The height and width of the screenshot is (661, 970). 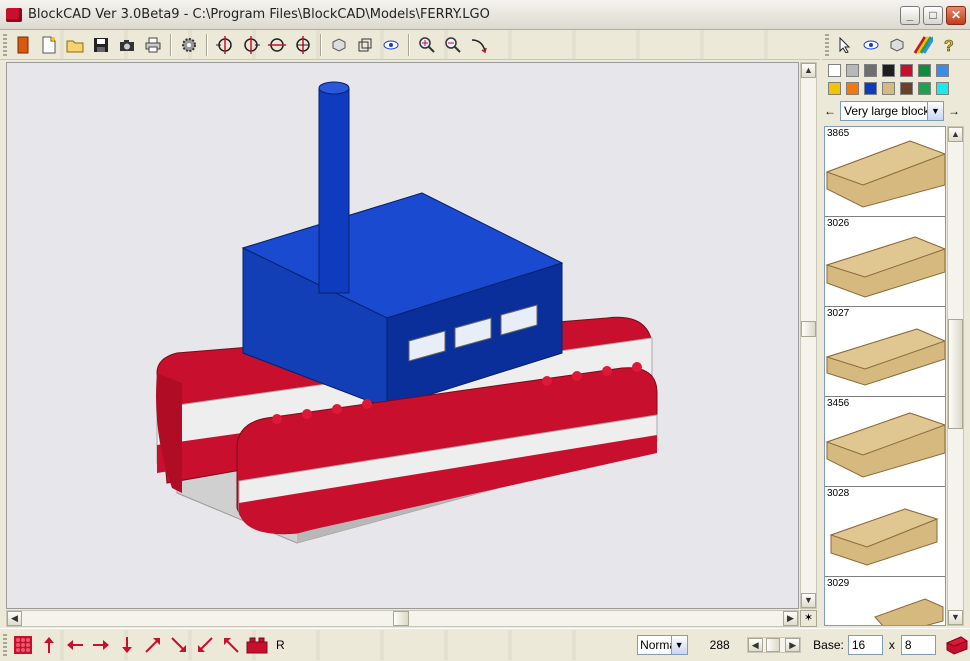 I want to click on piece-count: 288, so click(x=719, y=645).